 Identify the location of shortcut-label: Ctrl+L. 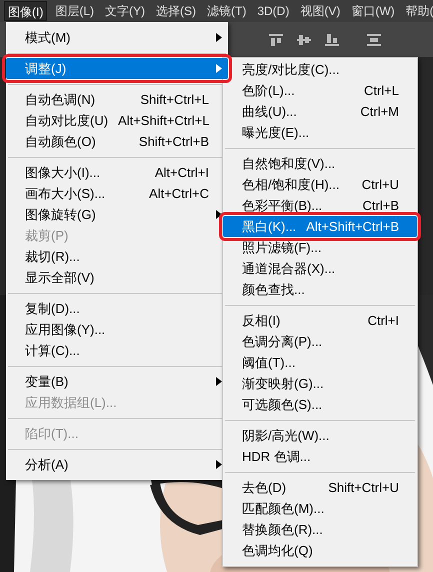
(381, 91).